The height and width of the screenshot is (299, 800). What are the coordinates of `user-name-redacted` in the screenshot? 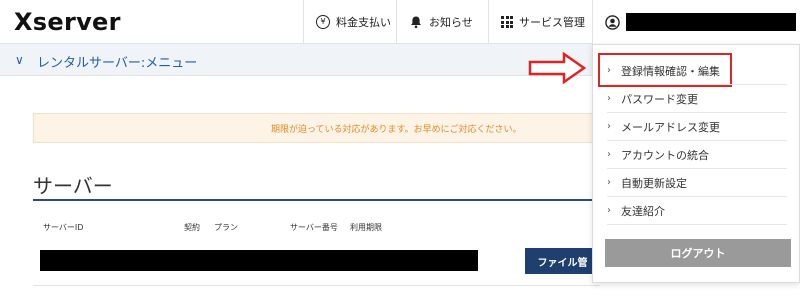 It's located at (711, 22).